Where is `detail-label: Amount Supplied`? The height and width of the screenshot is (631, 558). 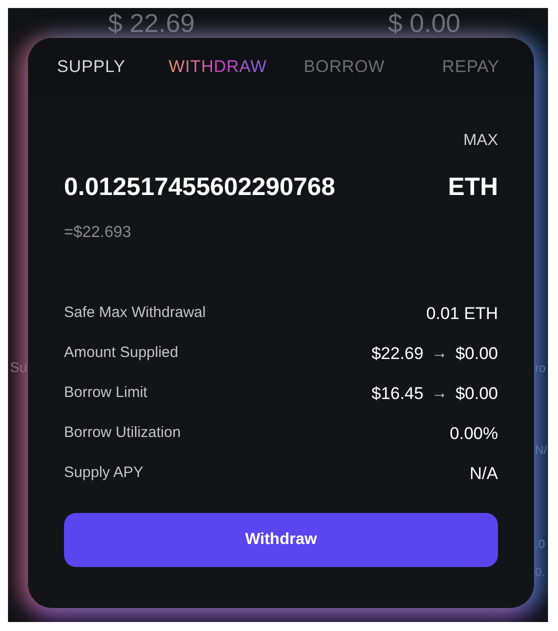 detail-label: Amount Supplied is located at coordinates (121, 353).